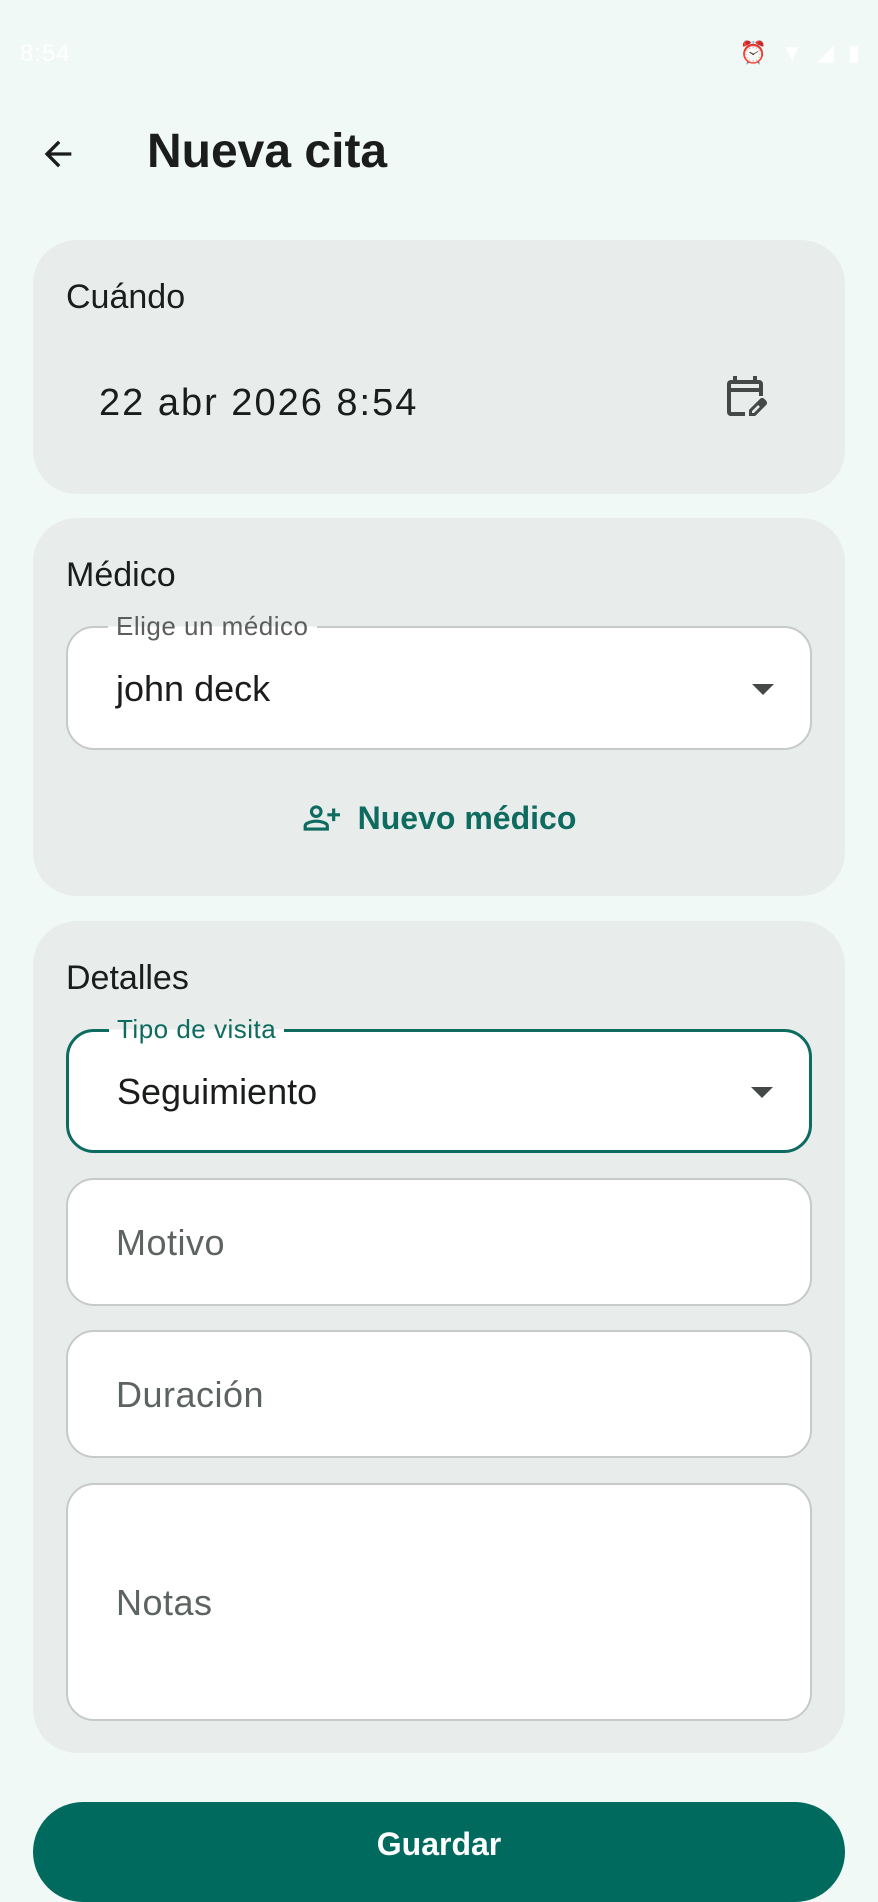 The width and height of the screenshot is (878, 1902). Describe the element at coordinates (126, 297) in the screenshot. I see `when-card-title: Cuándo` at that location.